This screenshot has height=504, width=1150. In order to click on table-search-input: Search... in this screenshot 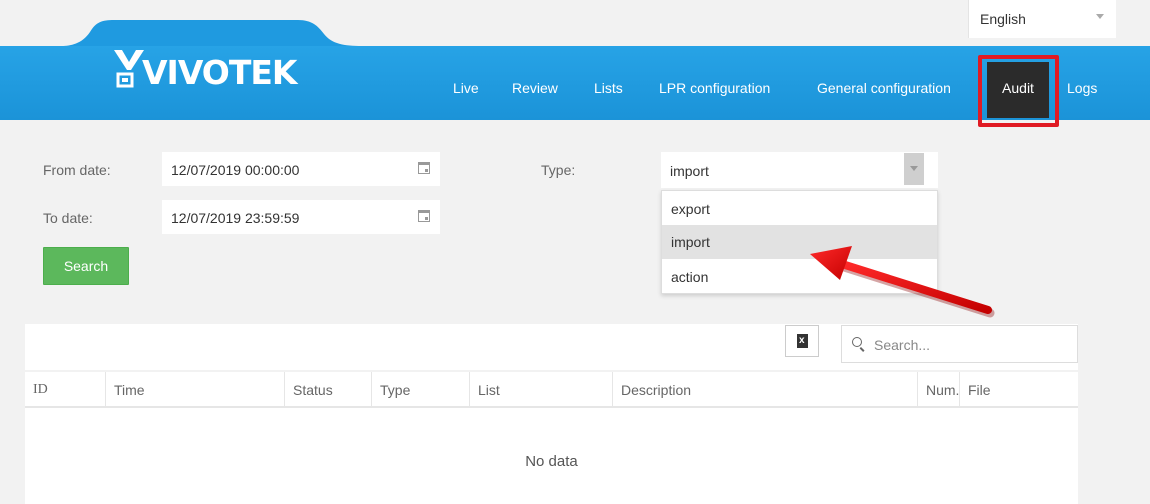, I will do `click(959, 344)`.